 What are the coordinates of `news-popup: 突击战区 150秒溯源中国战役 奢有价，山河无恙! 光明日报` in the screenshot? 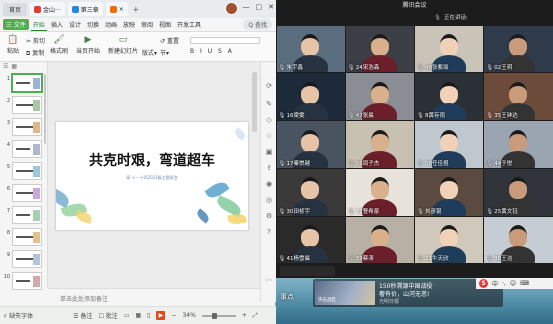 It's located at (408, 293).